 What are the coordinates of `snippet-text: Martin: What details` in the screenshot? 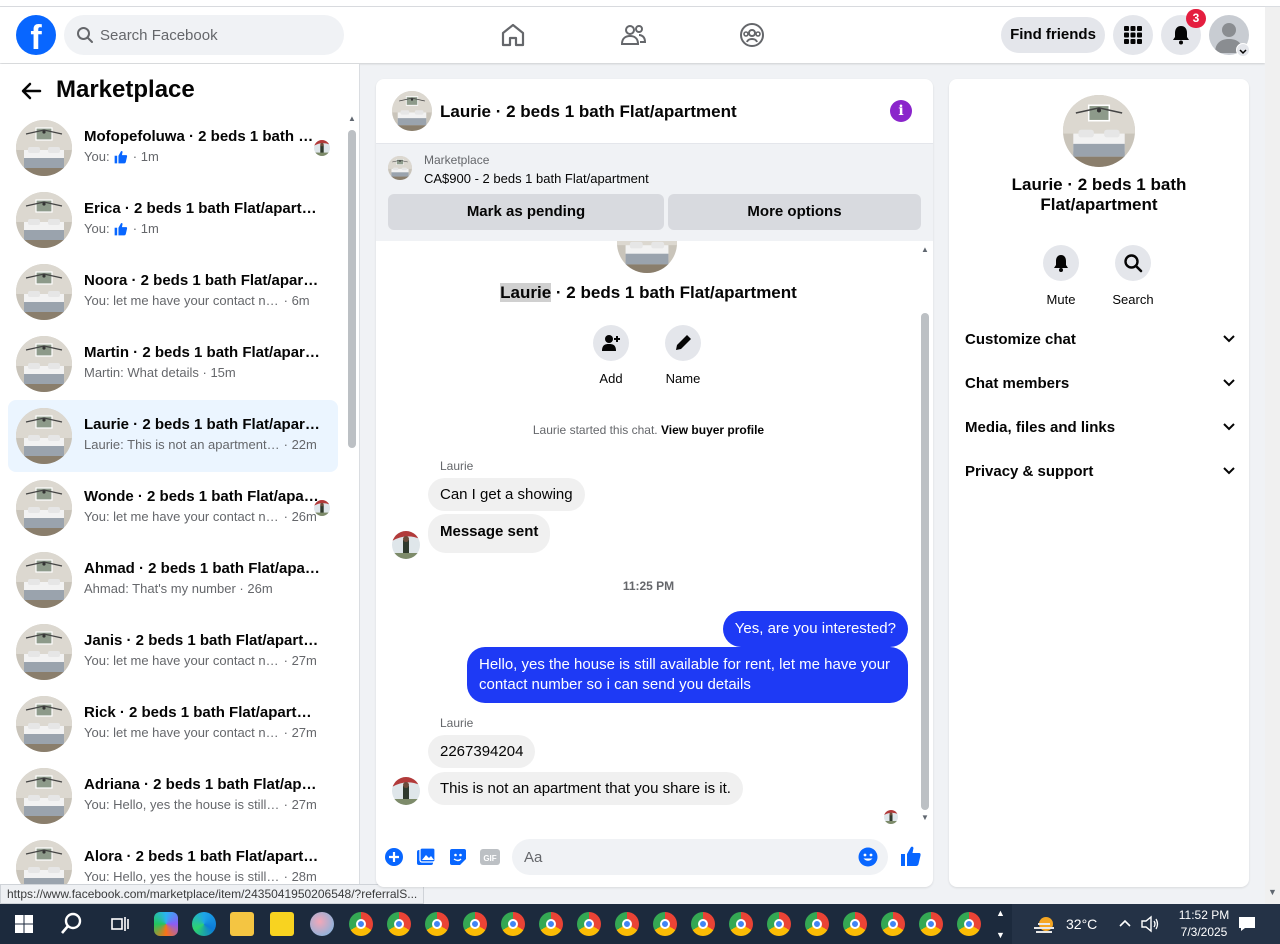 It's located at (141, 372).